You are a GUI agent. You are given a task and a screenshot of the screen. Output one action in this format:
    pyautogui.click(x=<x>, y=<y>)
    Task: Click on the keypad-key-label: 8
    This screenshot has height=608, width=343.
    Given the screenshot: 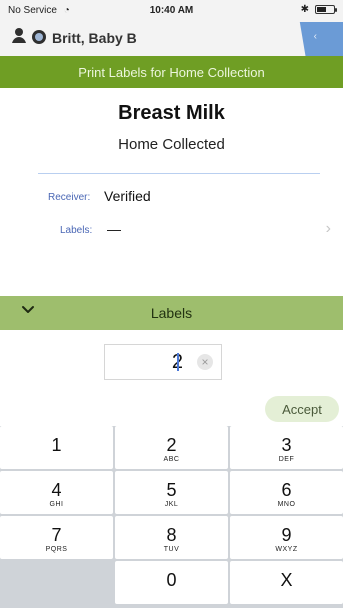 What is the action you would take?
    pyautogui.click(x=171, y=535)
    